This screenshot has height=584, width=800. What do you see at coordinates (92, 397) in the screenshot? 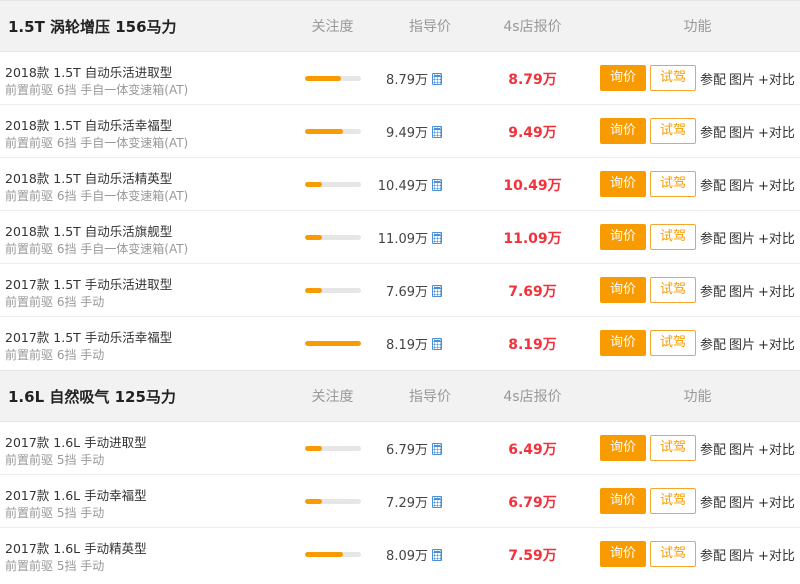
I see `engine-title: 1.6L 自然吸气 125马力` at bounding box center [92, 397].